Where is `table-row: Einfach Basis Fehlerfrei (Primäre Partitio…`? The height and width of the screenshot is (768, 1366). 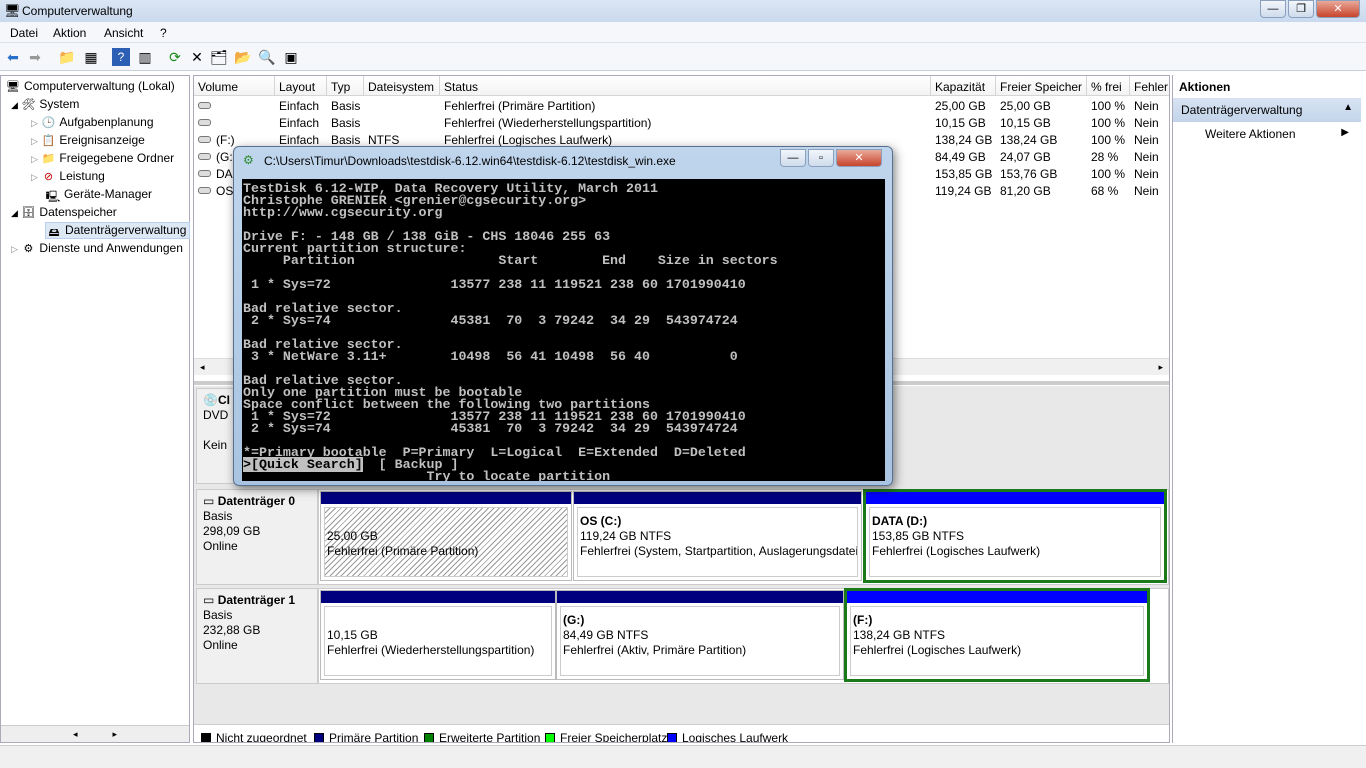 table-row: Einfach Basis Fehlerfrei (Primäre Partitio… is located at coordinates (681, 105).